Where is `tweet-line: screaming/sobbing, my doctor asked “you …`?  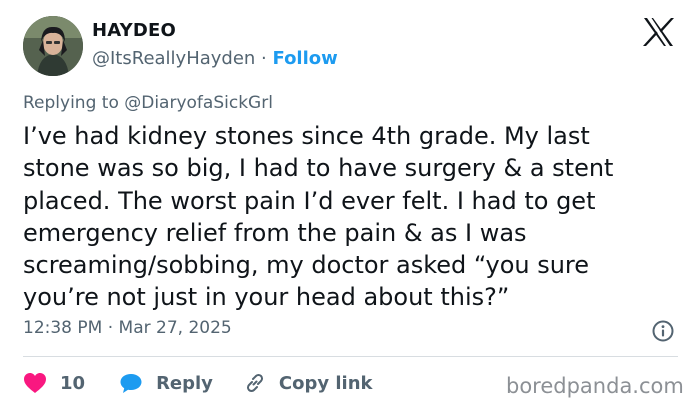
tweet-line: screaming/sobbing, my doctor asked “you … is located at coordinates (306, 265).